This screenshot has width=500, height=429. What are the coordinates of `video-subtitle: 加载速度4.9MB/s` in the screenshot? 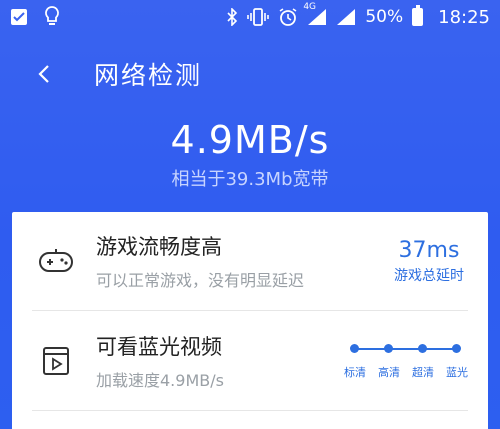 It's located at (160, 380).